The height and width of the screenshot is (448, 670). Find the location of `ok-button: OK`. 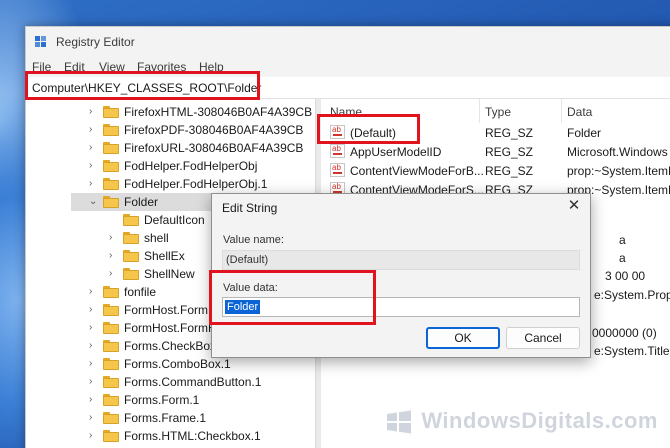

ok-button: OK is located at coordinates (463, 338).